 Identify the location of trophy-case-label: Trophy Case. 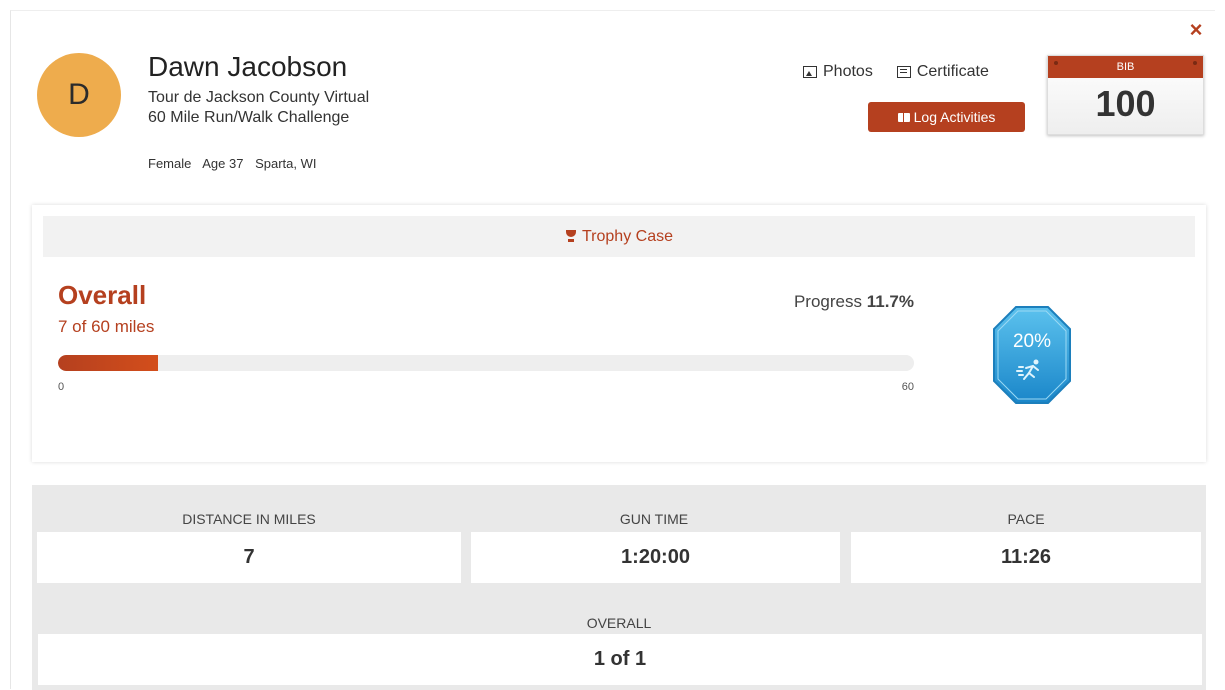
(627, 236).